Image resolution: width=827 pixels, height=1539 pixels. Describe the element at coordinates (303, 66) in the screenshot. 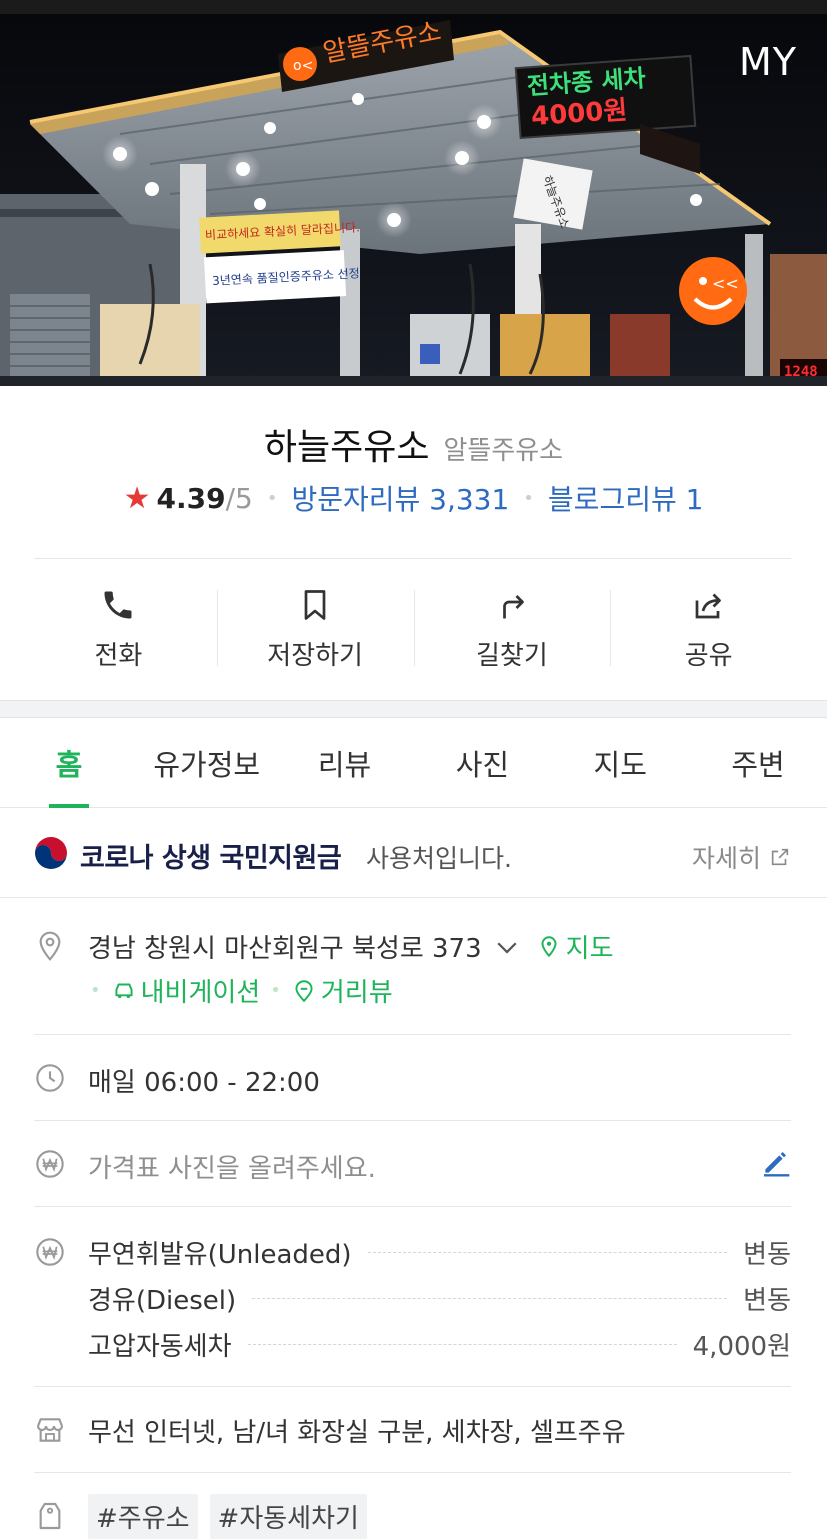

I see `svg-text: o<` at that location.